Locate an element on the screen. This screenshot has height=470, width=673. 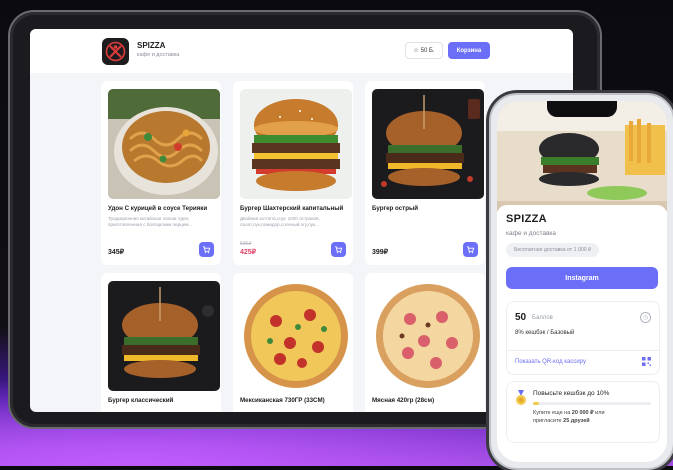
cart-button: Корзина is located at coordinates (469, 50).